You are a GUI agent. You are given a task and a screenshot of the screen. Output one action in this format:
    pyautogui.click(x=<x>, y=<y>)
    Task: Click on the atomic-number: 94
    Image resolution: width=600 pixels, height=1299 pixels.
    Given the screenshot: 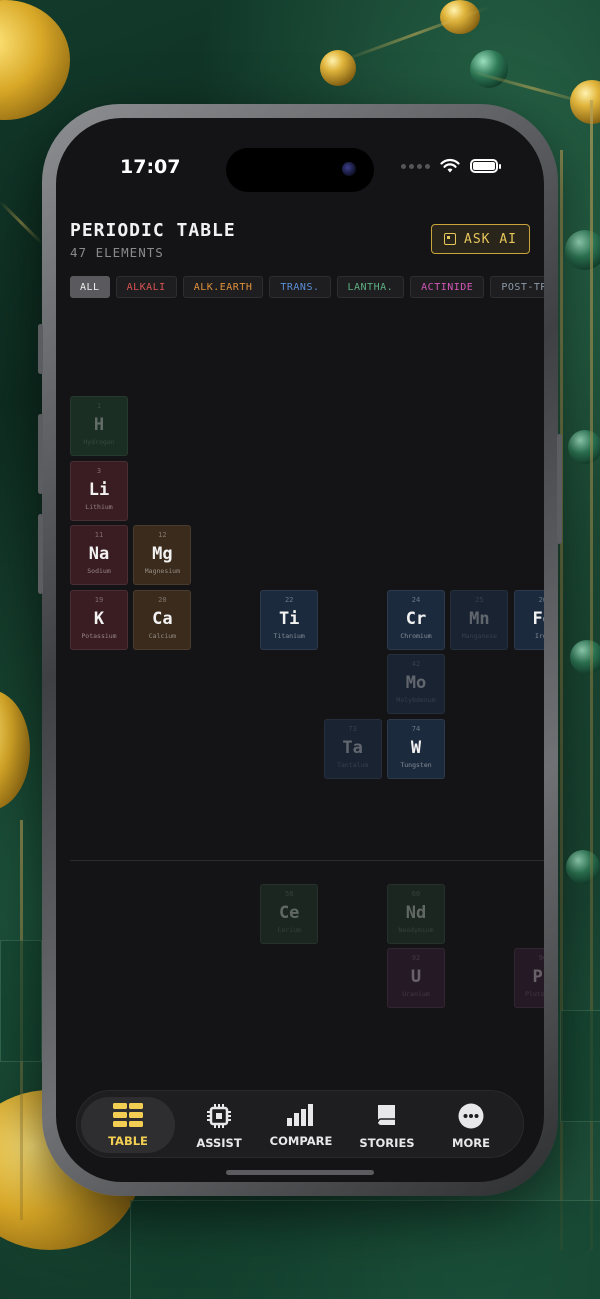 What is the action you would take?
    pyautogui.click(x=541, y=958)
    